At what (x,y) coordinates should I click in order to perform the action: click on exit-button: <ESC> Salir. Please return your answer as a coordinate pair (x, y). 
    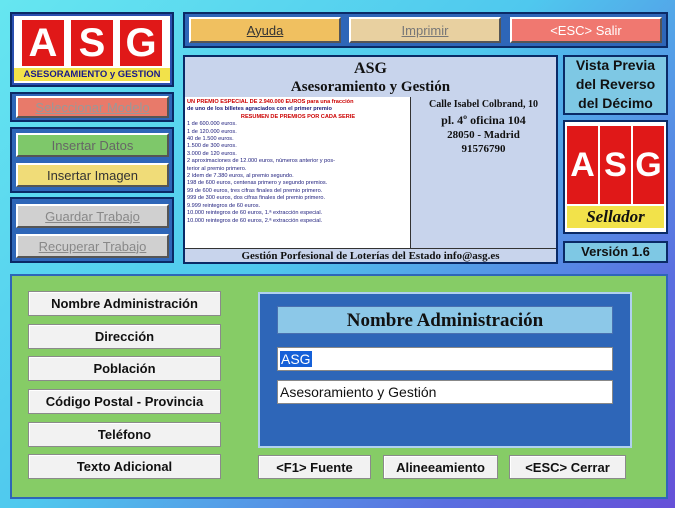
    Looking at the image, I should click on (586, 30).